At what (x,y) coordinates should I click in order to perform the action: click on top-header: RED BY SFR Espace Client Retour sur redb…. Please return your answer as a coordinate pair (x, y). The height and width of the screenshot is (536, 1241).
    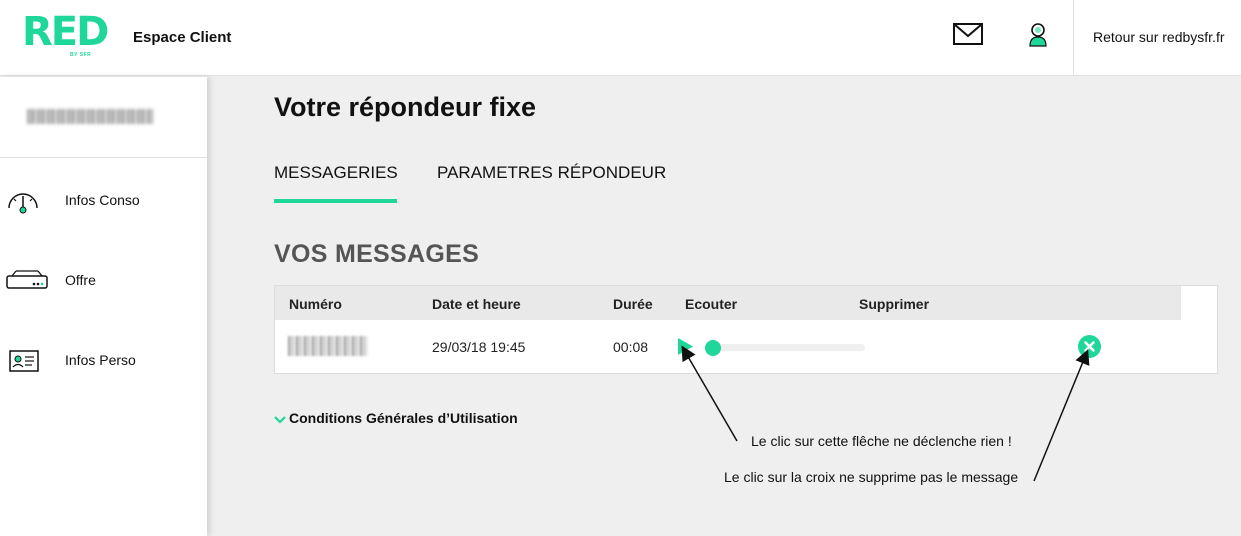
    Looking at the image, I should click on (620, 38).